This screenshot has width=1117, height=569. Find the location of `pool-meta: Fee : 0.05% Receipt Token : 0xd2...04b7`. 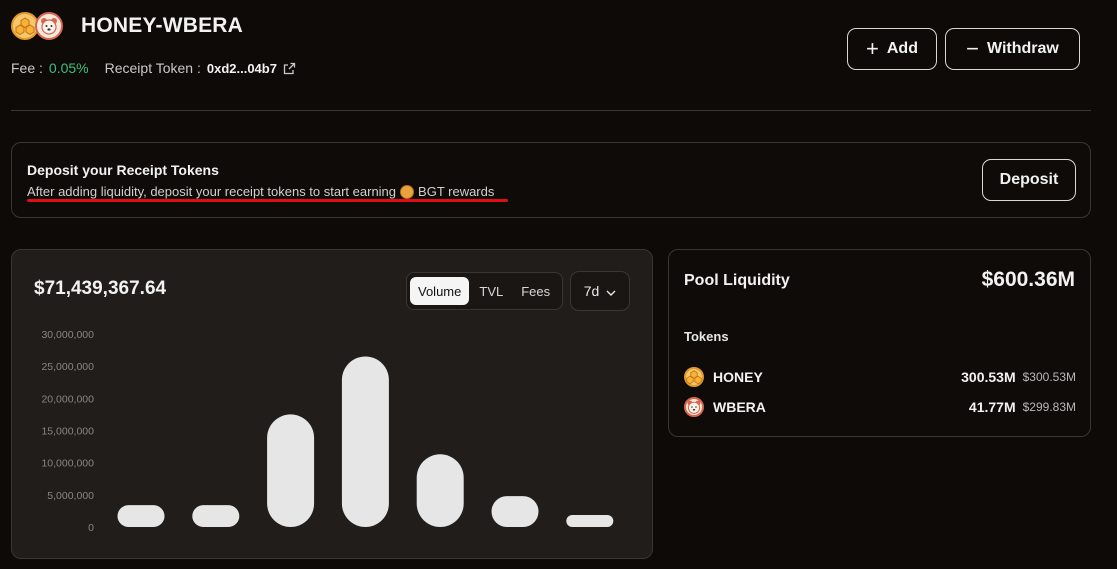

pool-meta: Fee : 0.05% Receipt Token : 0xd2...04b7 is located at coordinates (153, 68).